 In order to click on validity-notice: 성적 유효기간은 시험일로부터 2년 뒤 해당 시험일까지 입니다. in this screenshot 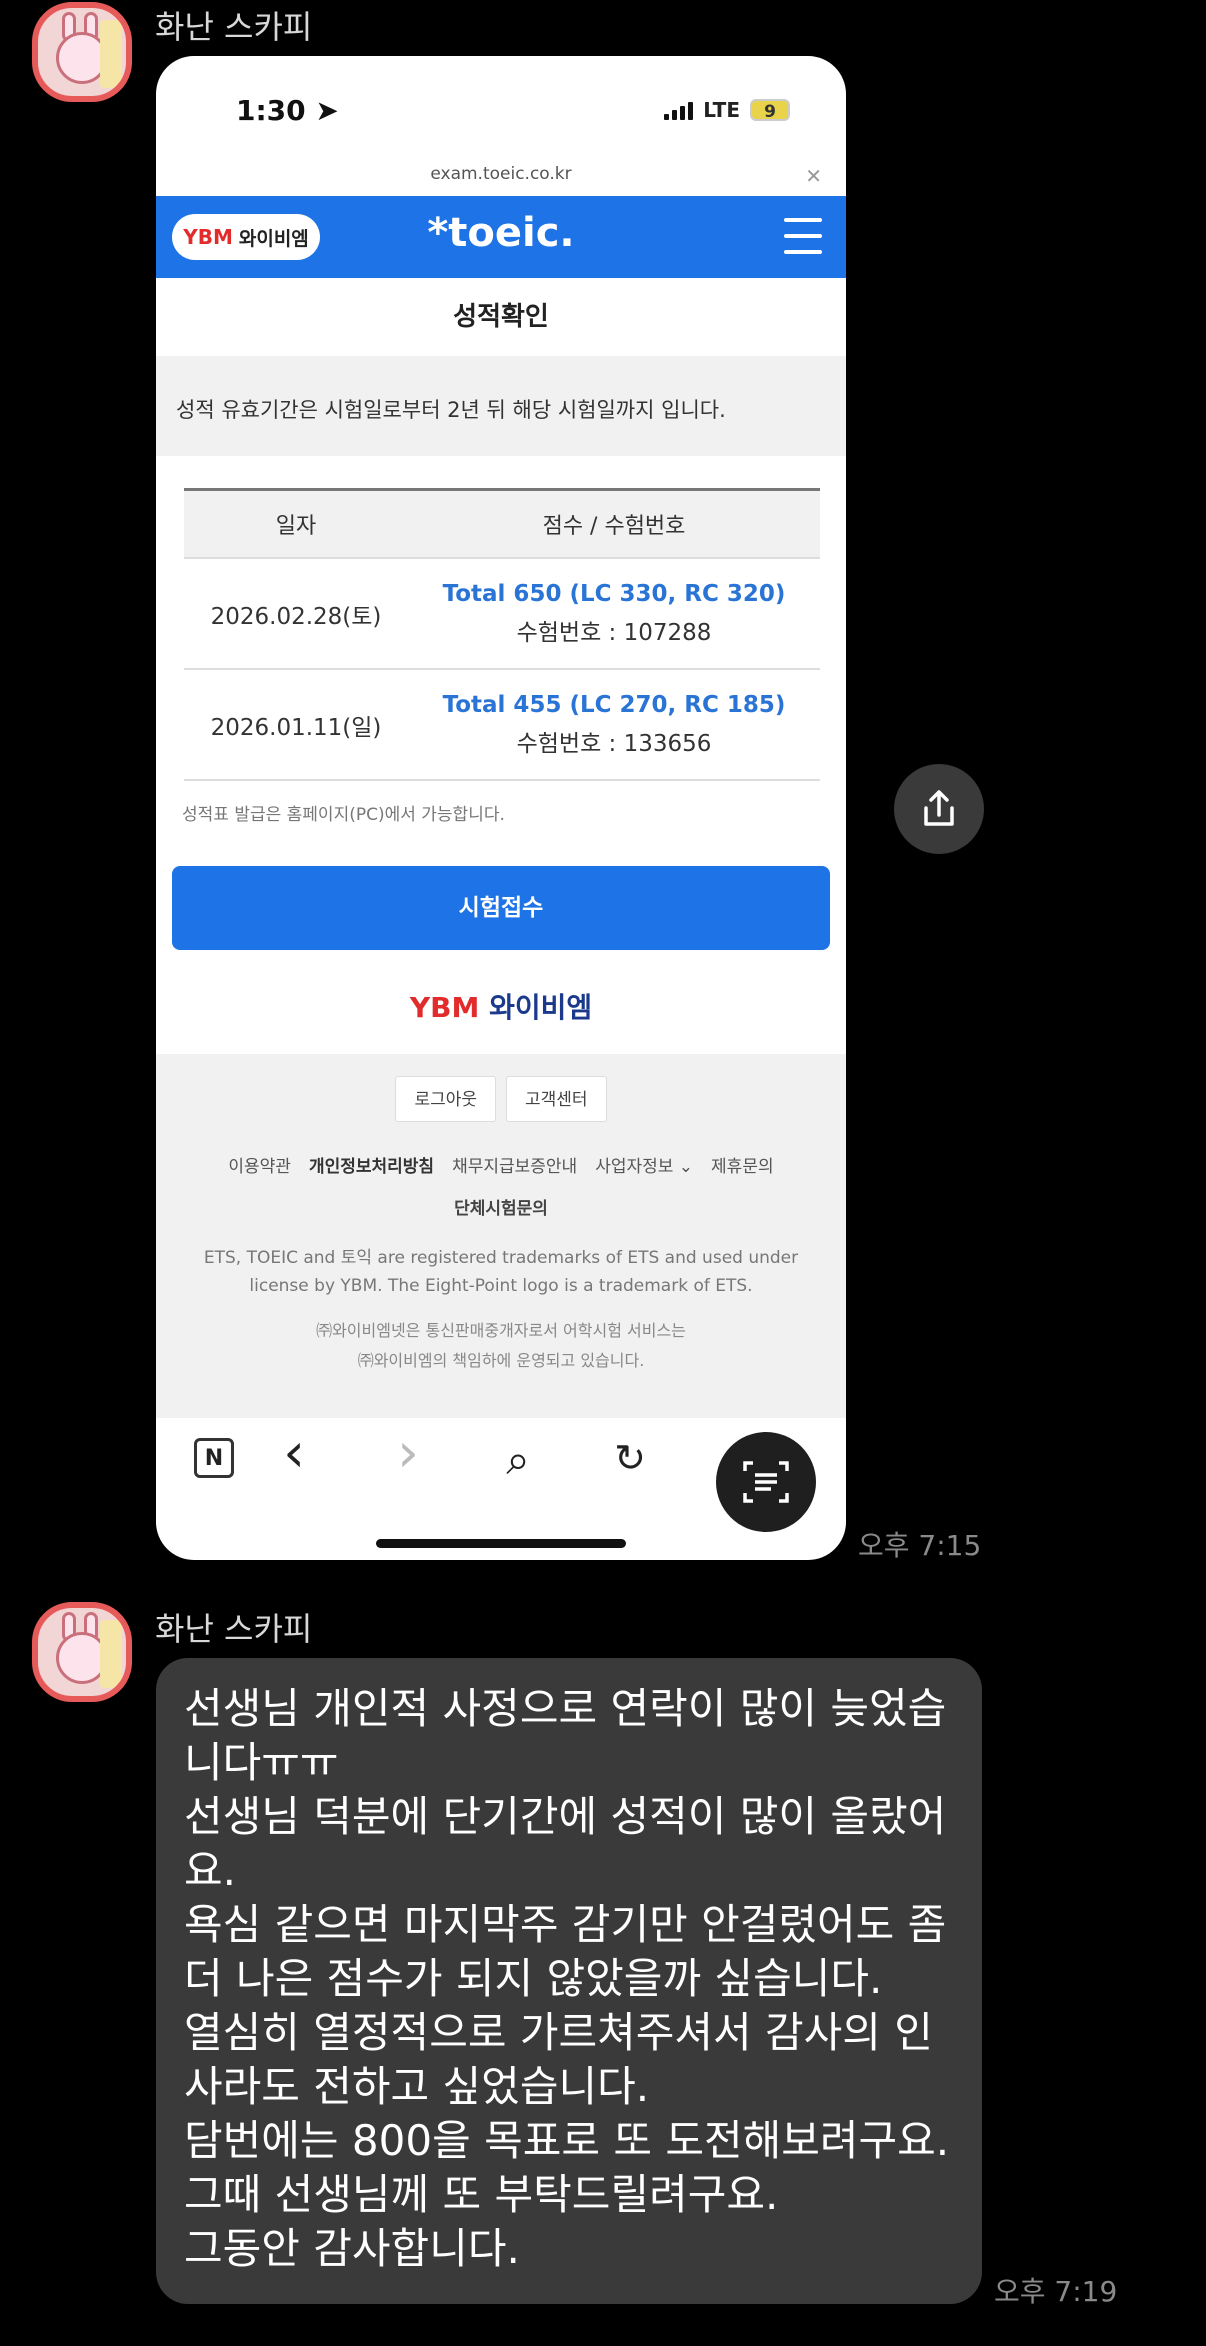, I will do `click(501, 406)`.